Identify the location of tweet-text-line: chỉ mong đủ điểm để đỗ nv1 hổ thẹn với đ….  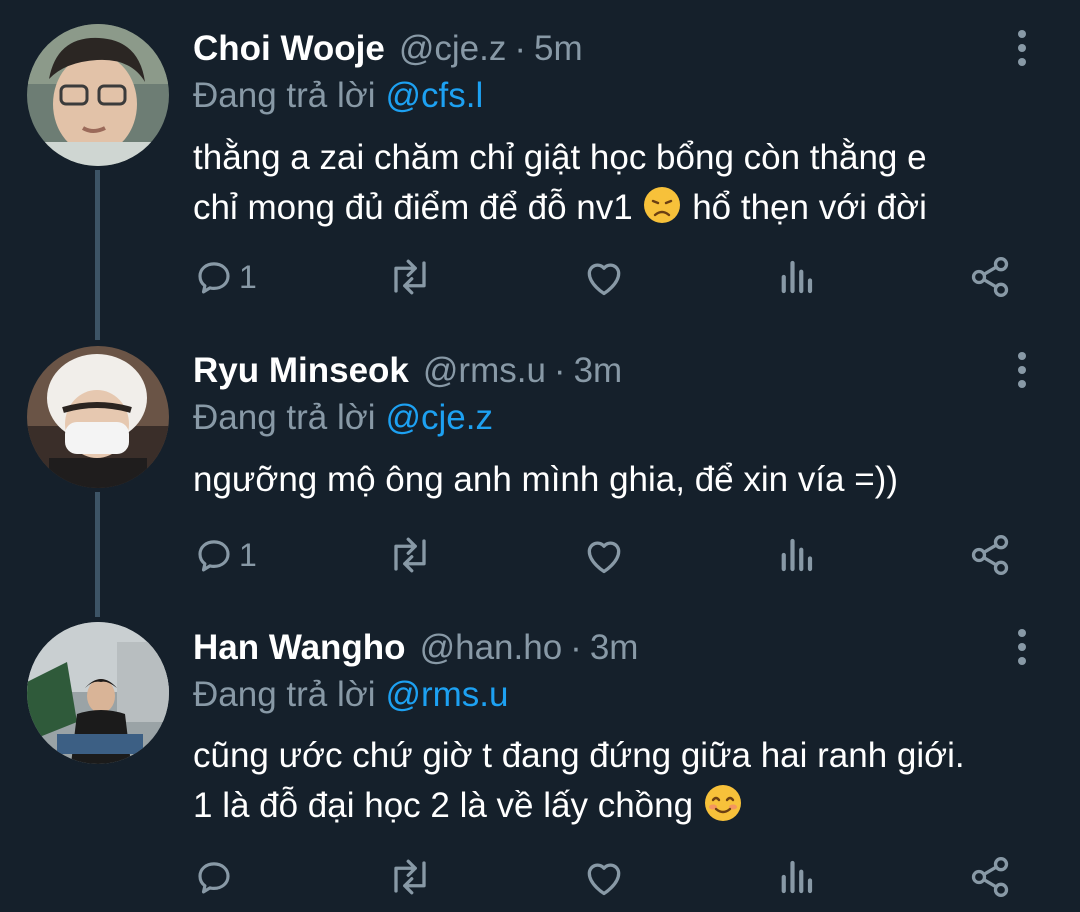
(623, 208).